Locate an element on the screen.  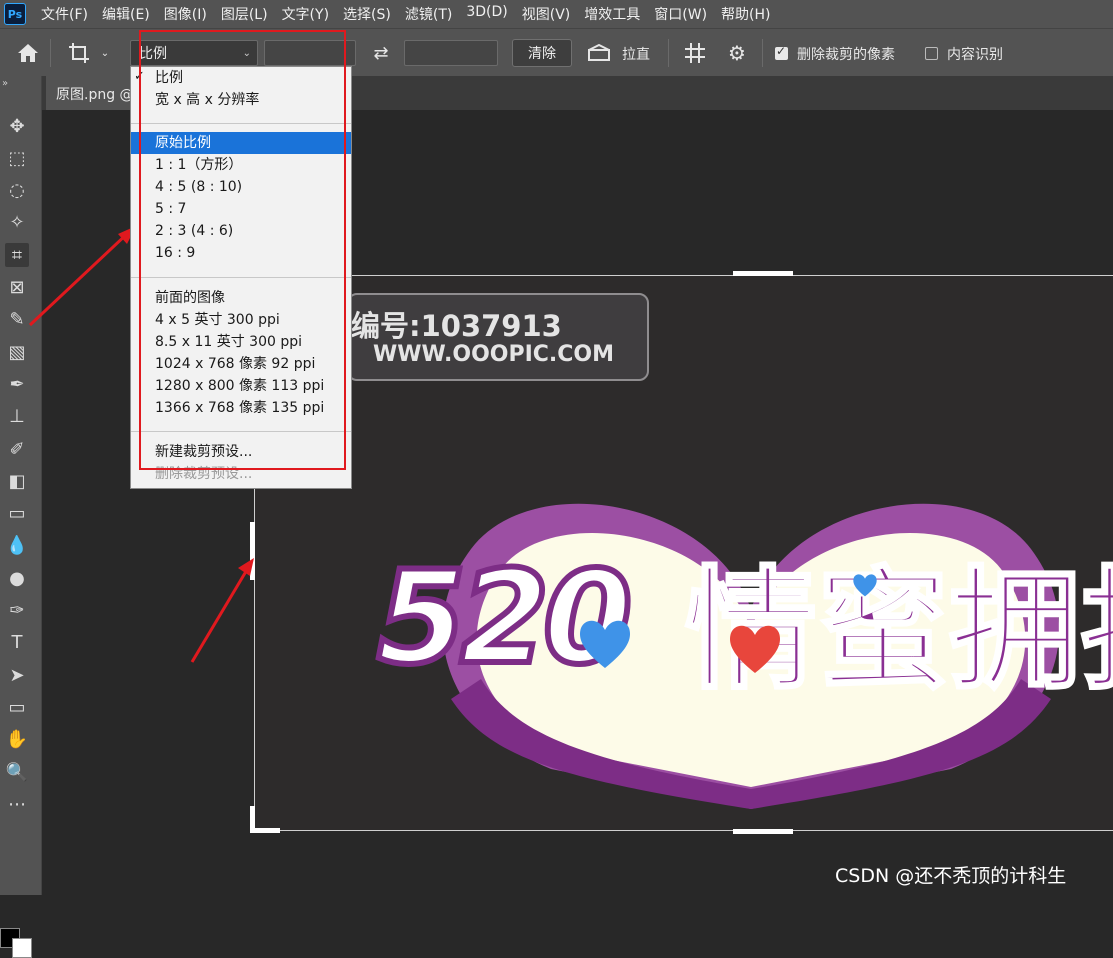
background-color-swatch is located at coordinates (22, 948).